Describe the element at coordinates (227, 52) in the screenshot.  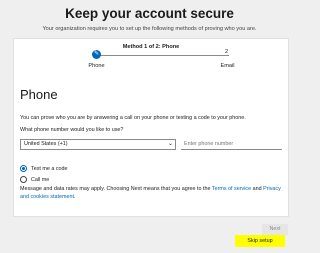
I see `step2-number: 2` at that location.